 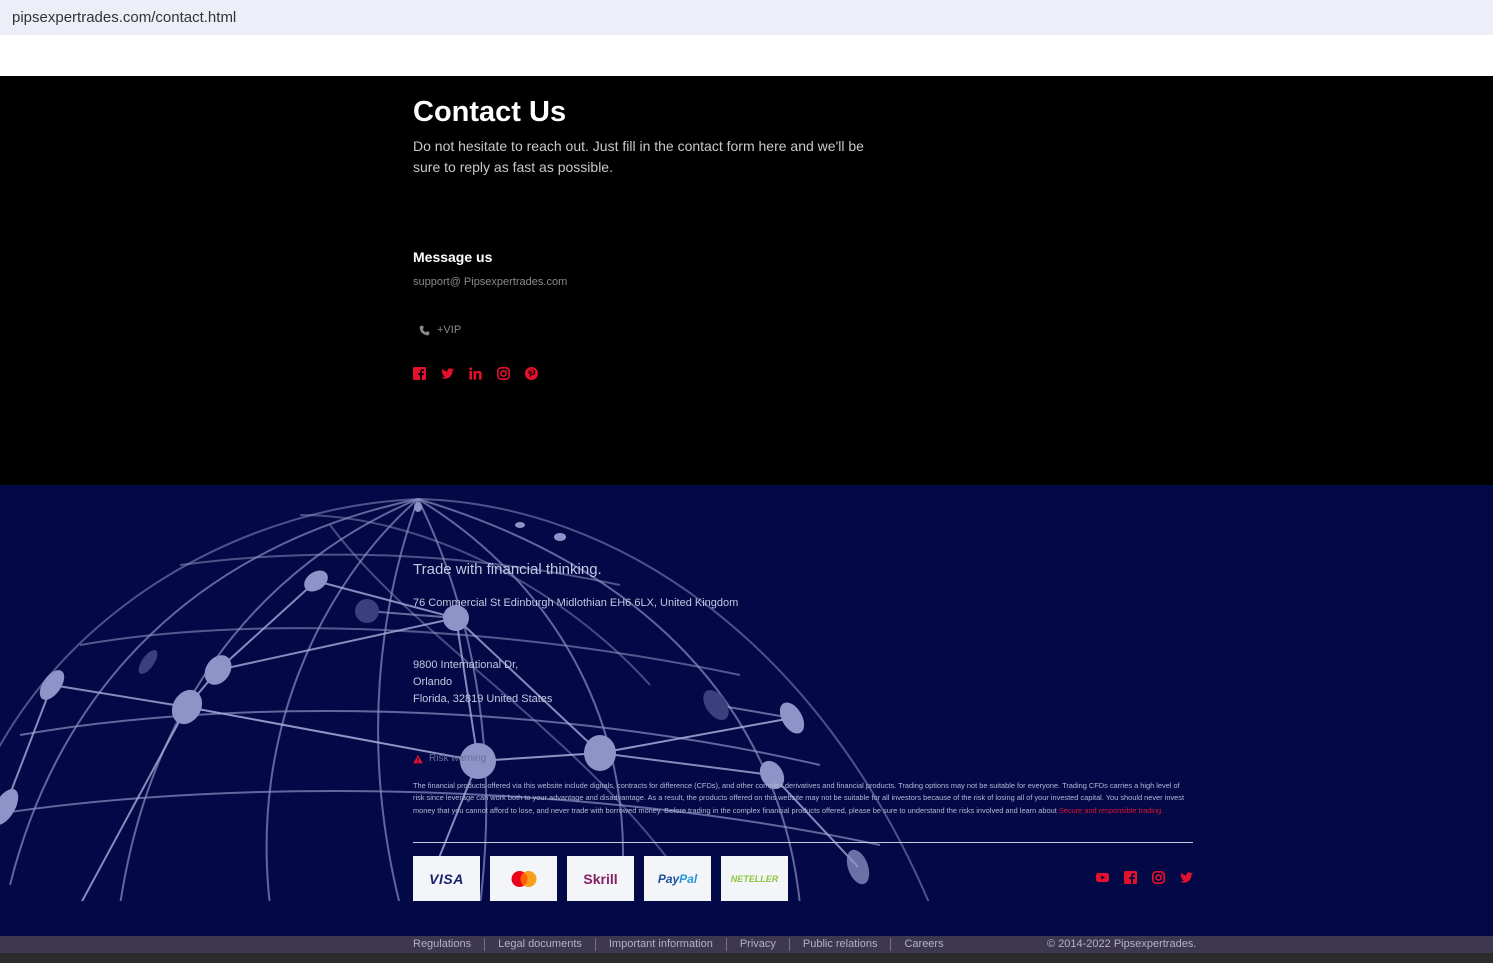 I want to click on skrill-logo-text: Skrill, so click(x=600, y=878).